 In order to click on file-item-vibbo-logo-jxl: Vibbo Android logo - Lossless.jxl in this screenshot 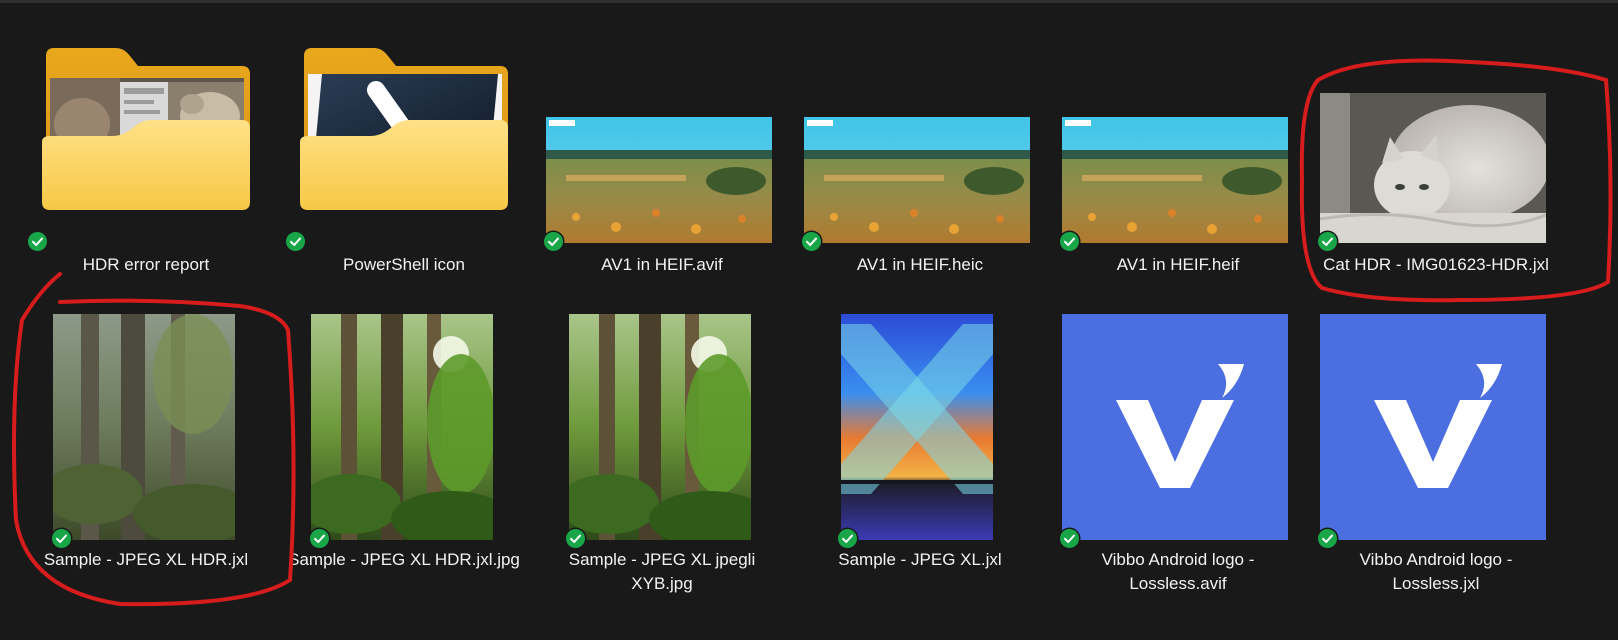, I will do `click(1436, 444)`.